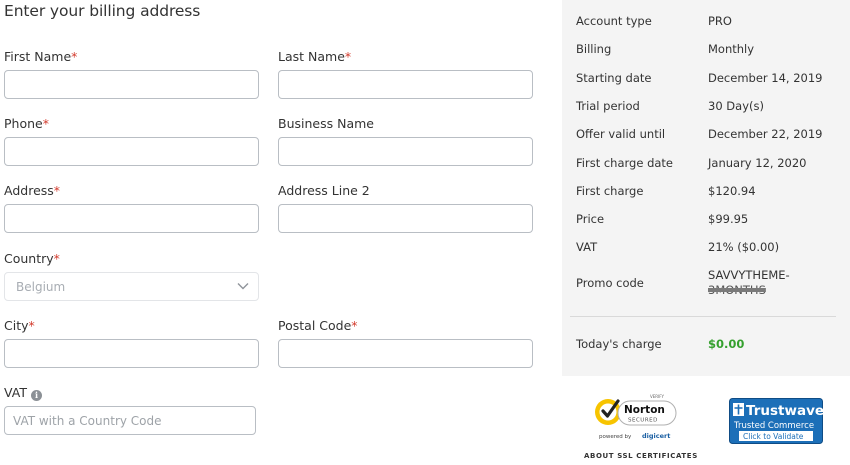  Describe the element at coordinates (326, 123) in the screenshot. I see `business-name-label: Business Name` at that location.